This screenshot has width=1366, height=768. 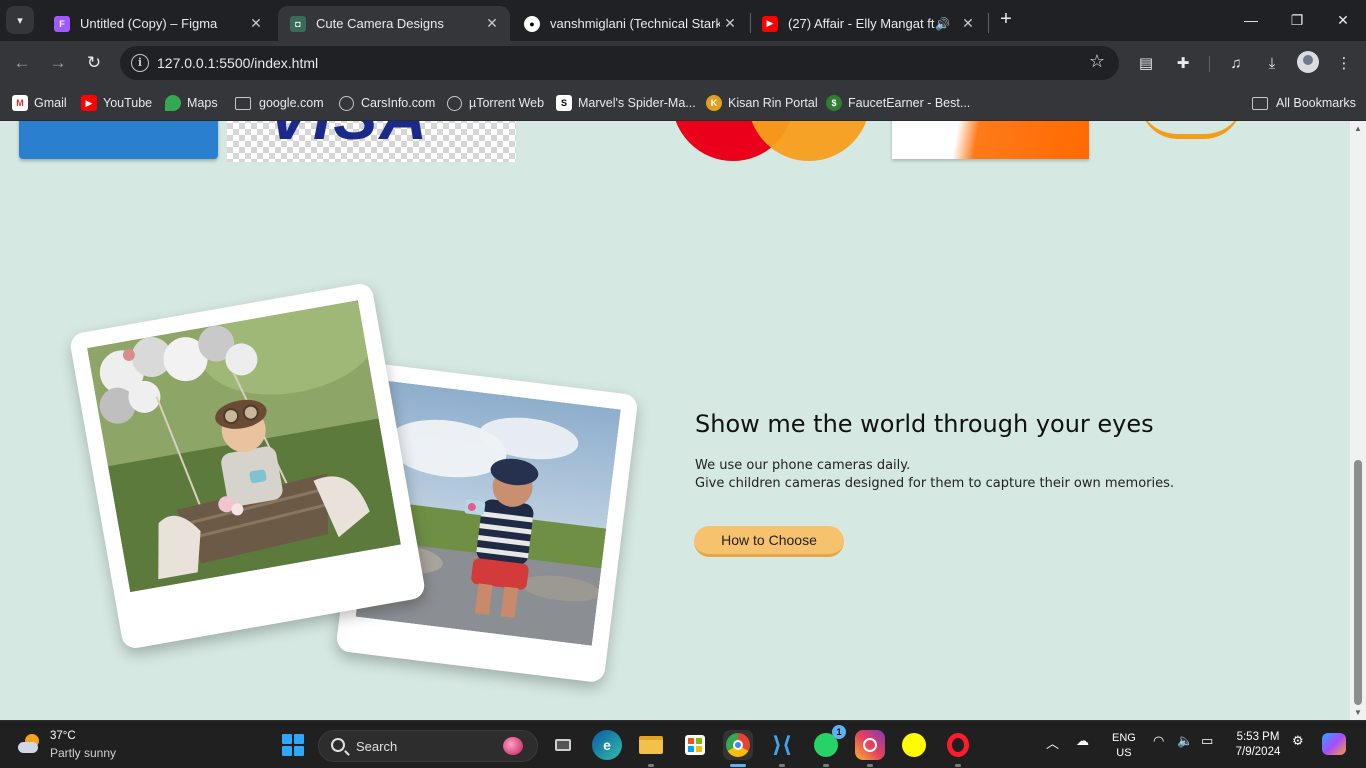 What do you see at coordinates (1124, 746) in the screenshot?
I see `language-indicator: ENG US` at bounding box center [1124, 746].